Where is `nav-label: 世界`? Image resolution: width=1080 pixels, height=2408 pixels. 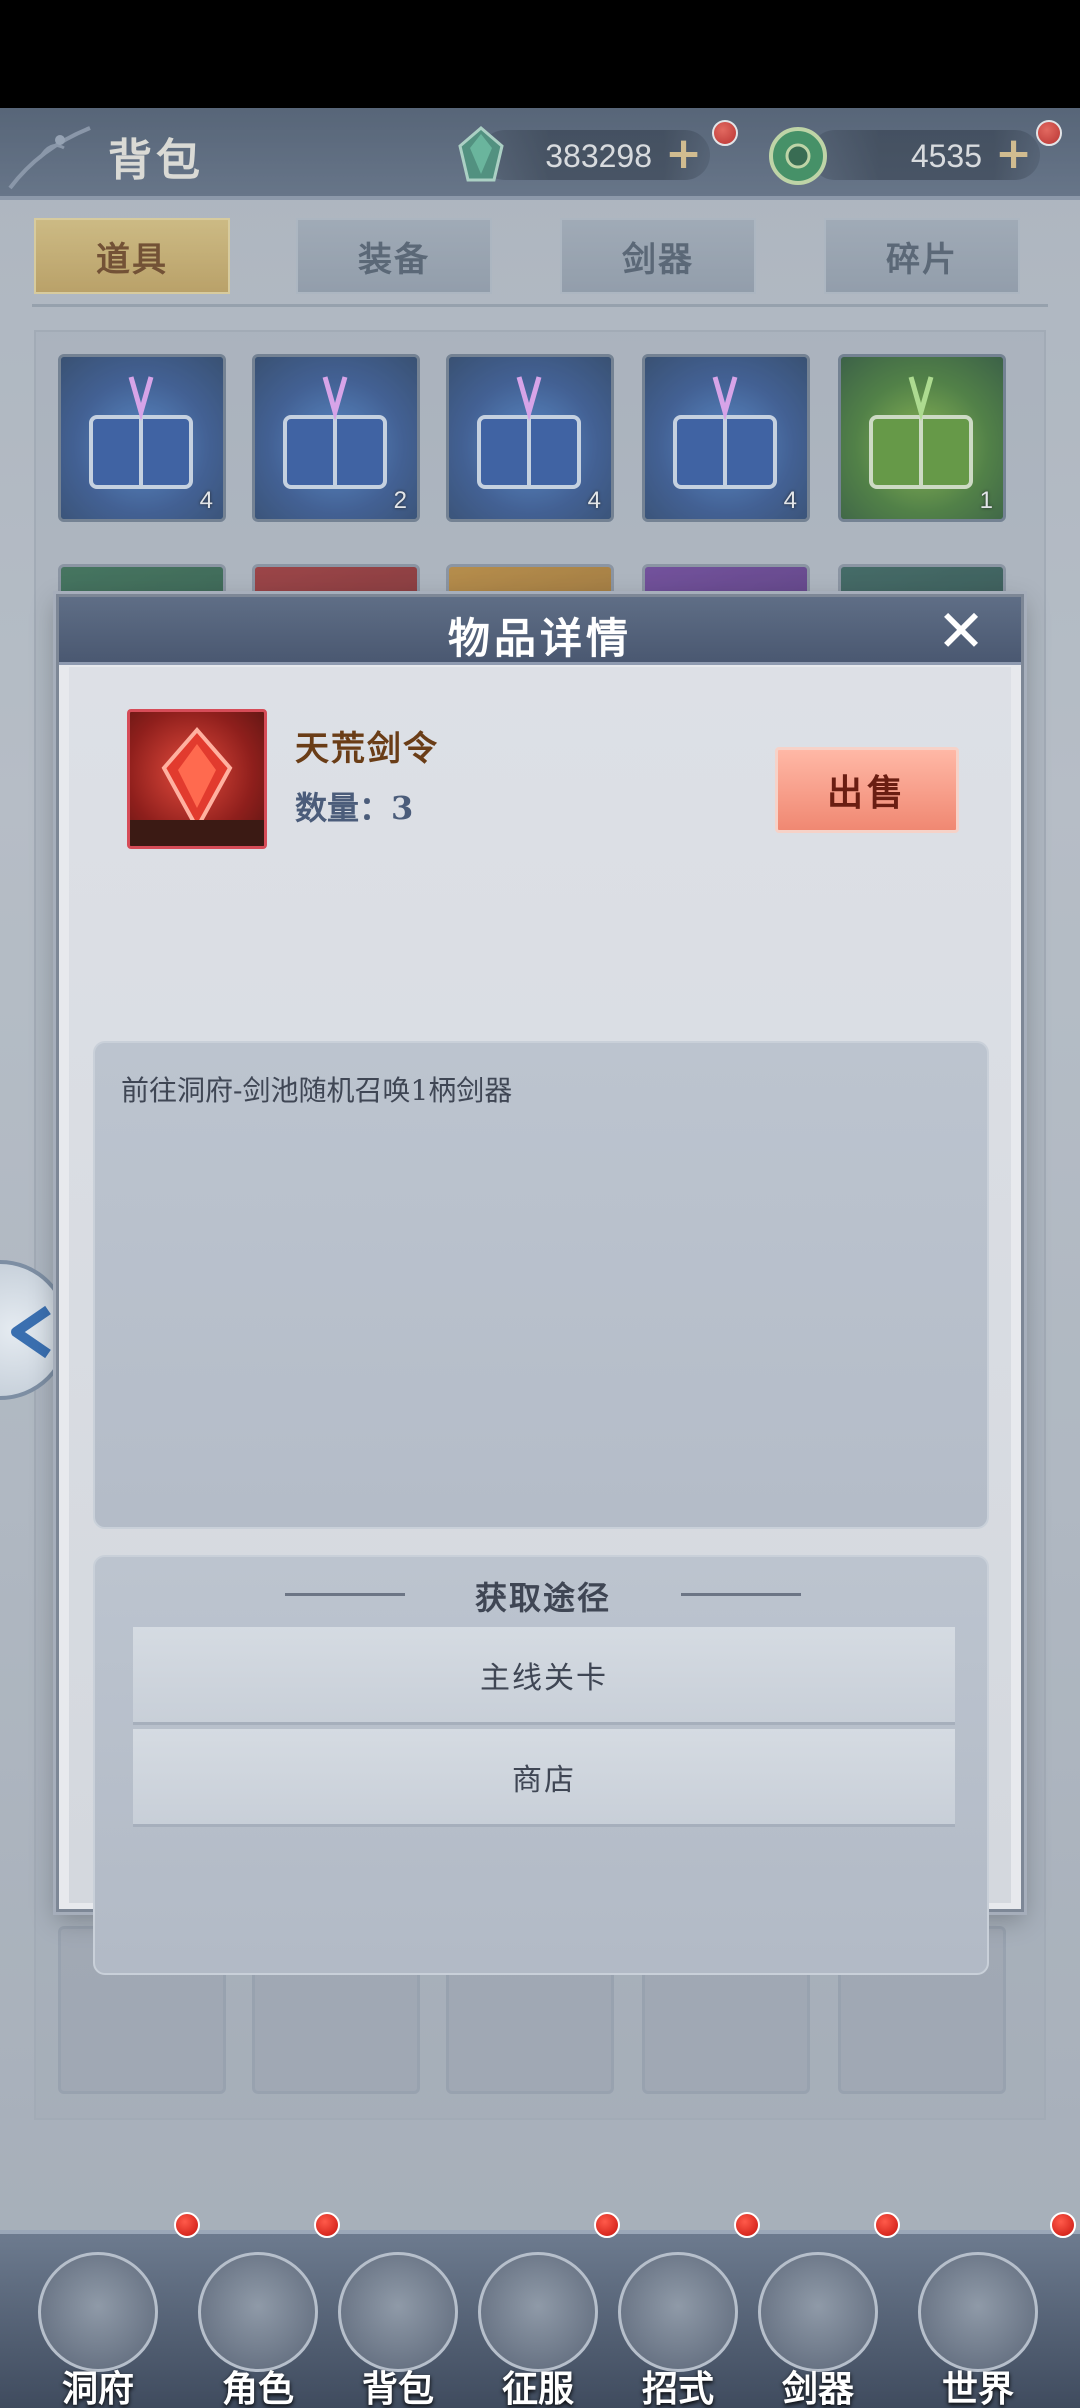 nav-label: 世界 is located at coordinates (977, 2388).